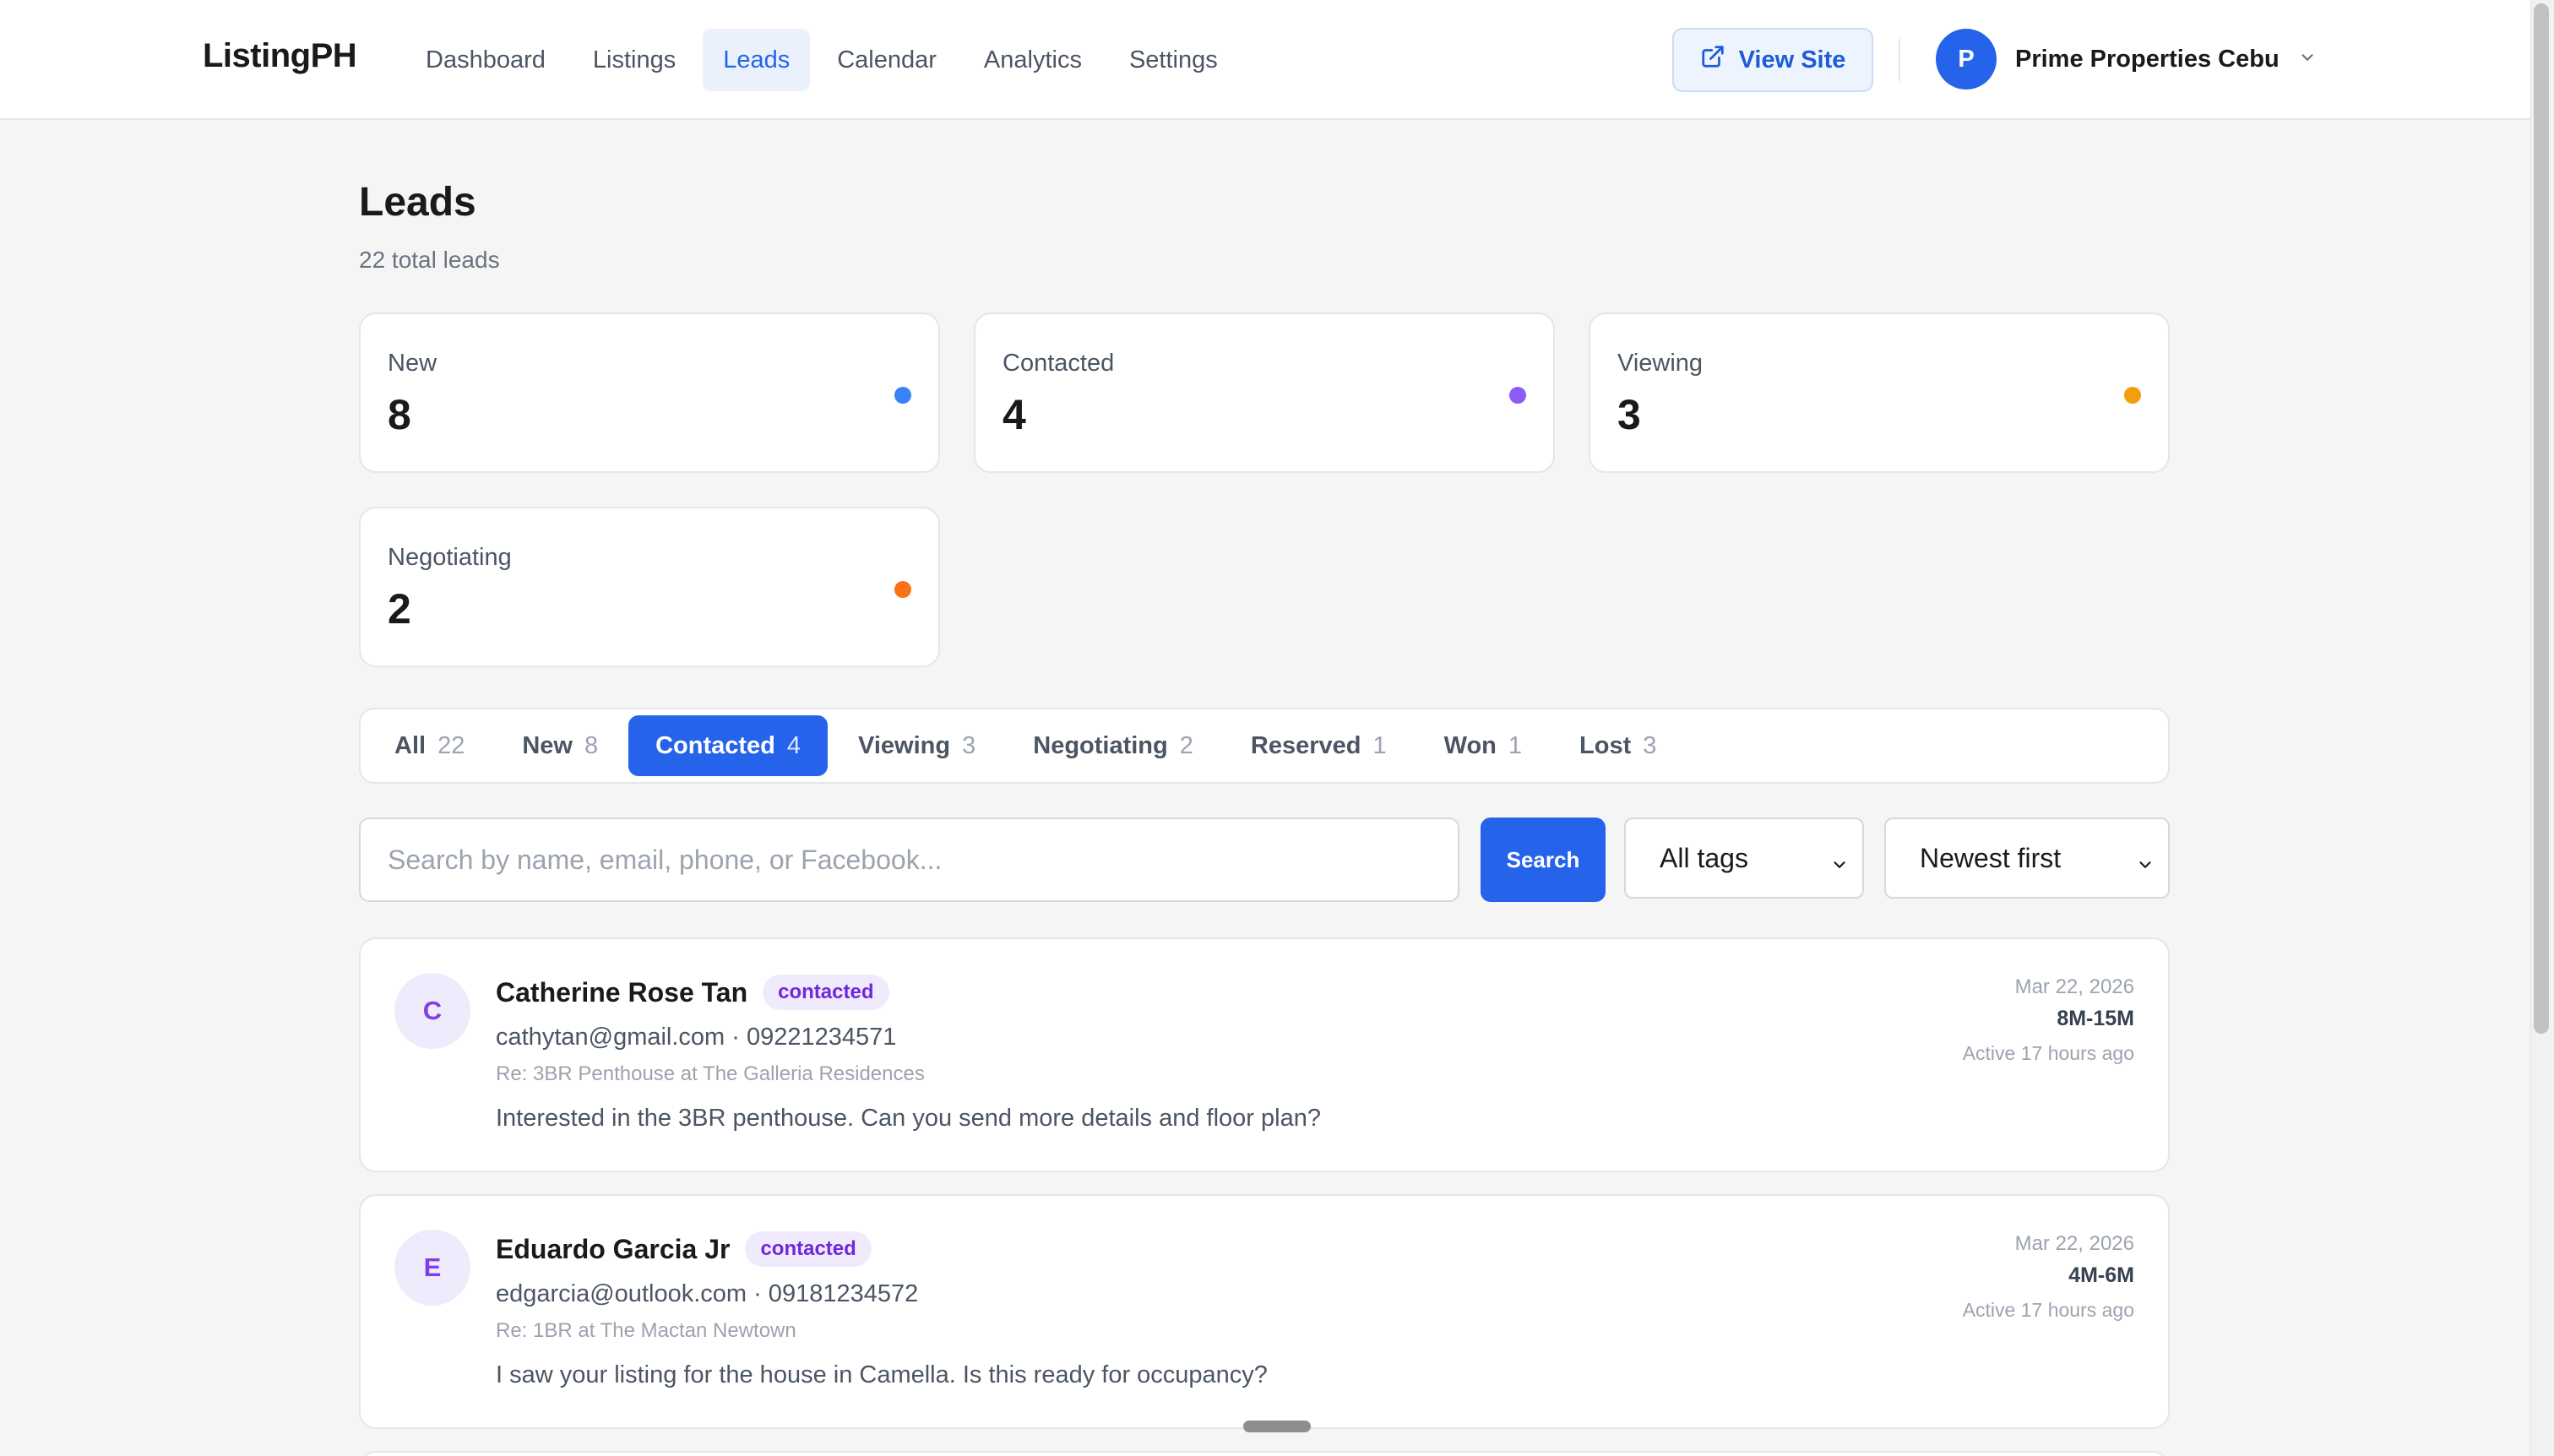 This screenshot has width=2554, height=1456. Describe the element at coordinates (1264, 392) in the screenshot. I see `stat-card-contacted: Contacted 4` at that location.